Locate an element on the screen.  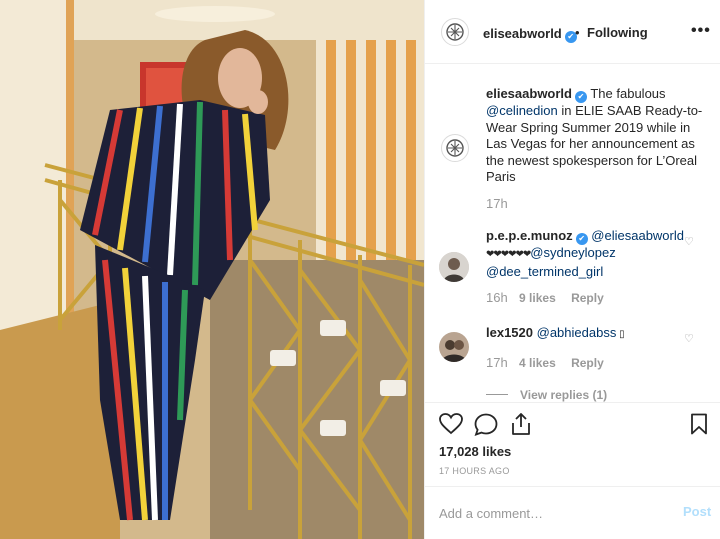
post-comment-button: Post is located at coordinates (697, 511).